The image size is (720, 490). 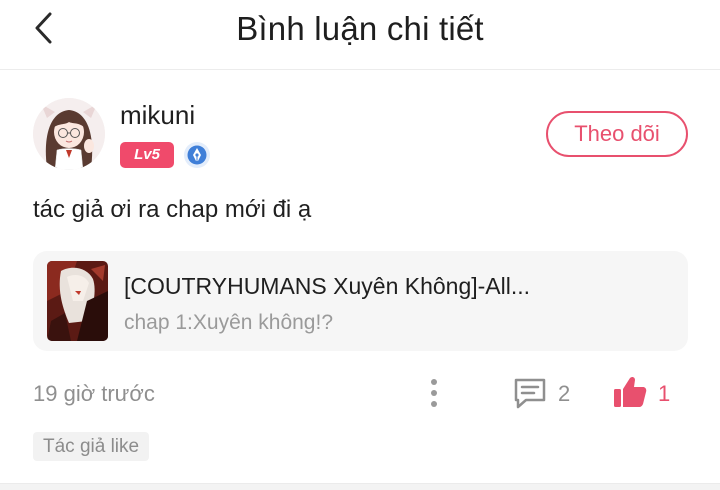 I want to click on reply-count: 2, so click(x=564, y=393).